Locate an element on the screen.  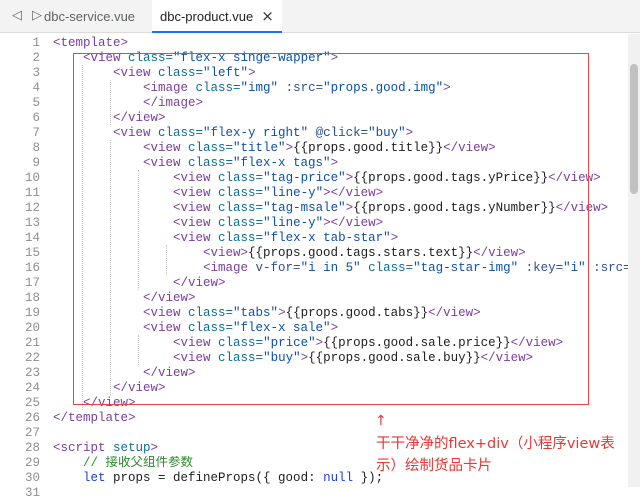
code-line: <view class="flex-x tags"> is located at coordinates (340, 163).